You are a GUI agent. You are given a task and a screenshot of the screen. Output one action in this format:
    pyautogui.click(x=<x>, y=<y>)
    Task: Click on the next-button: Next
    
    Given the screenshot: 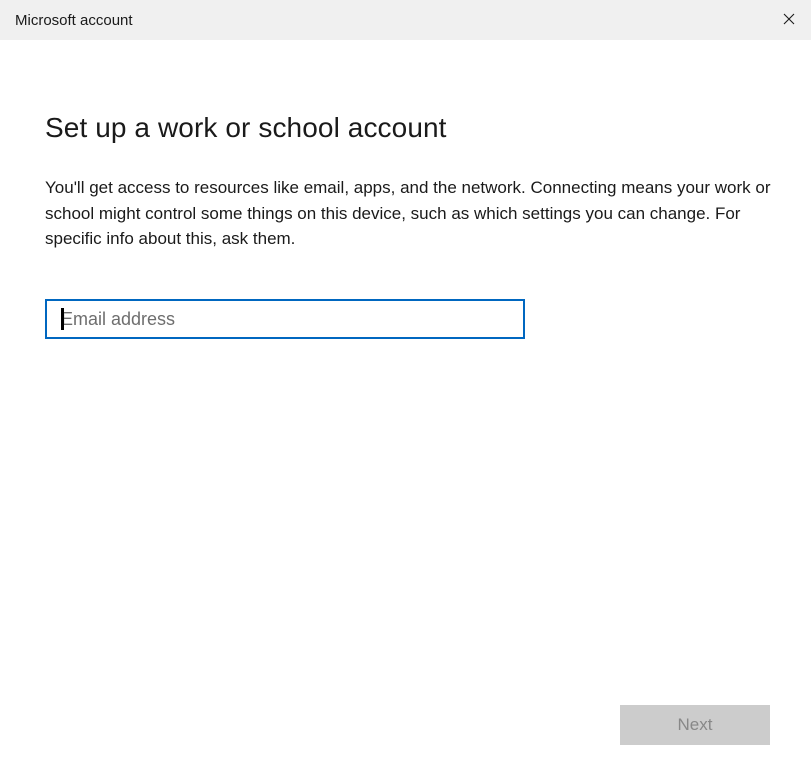 What is the action you would take?
    pyautogui.click(x=695, y=725)
    